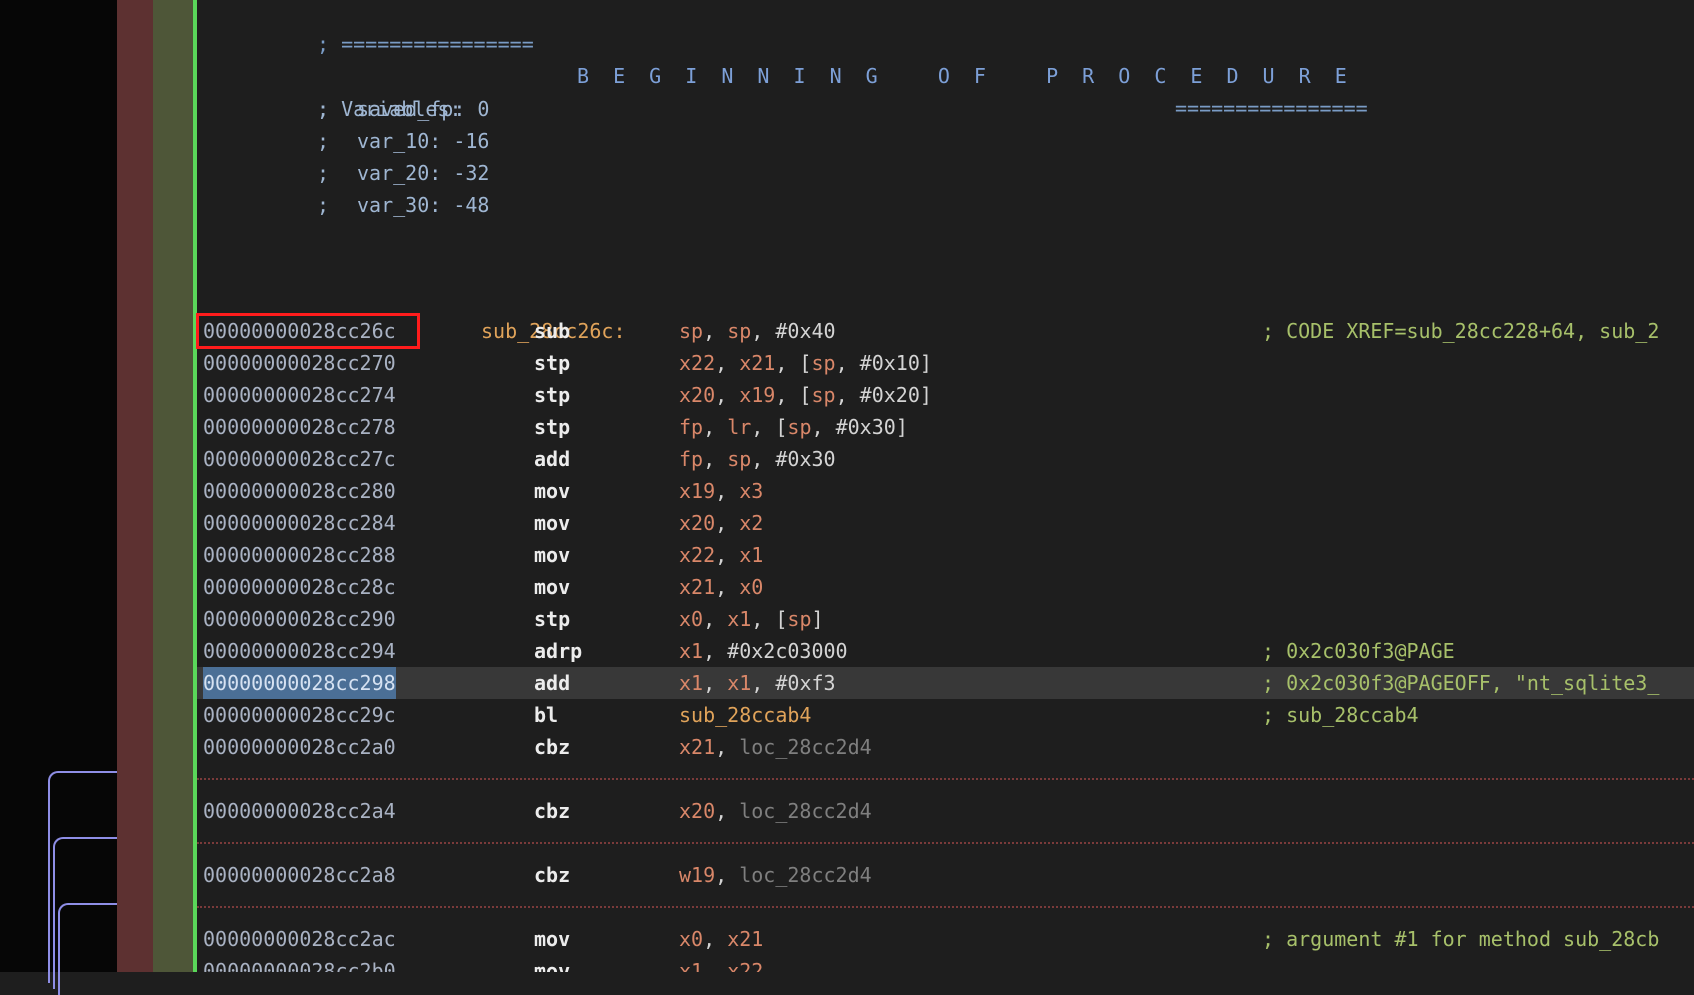 The image size is (1694, 995). What do you see at coordinates (751, 523) in the screenshot?
I see `register-operand: x2` at bounding box center [751, 523].